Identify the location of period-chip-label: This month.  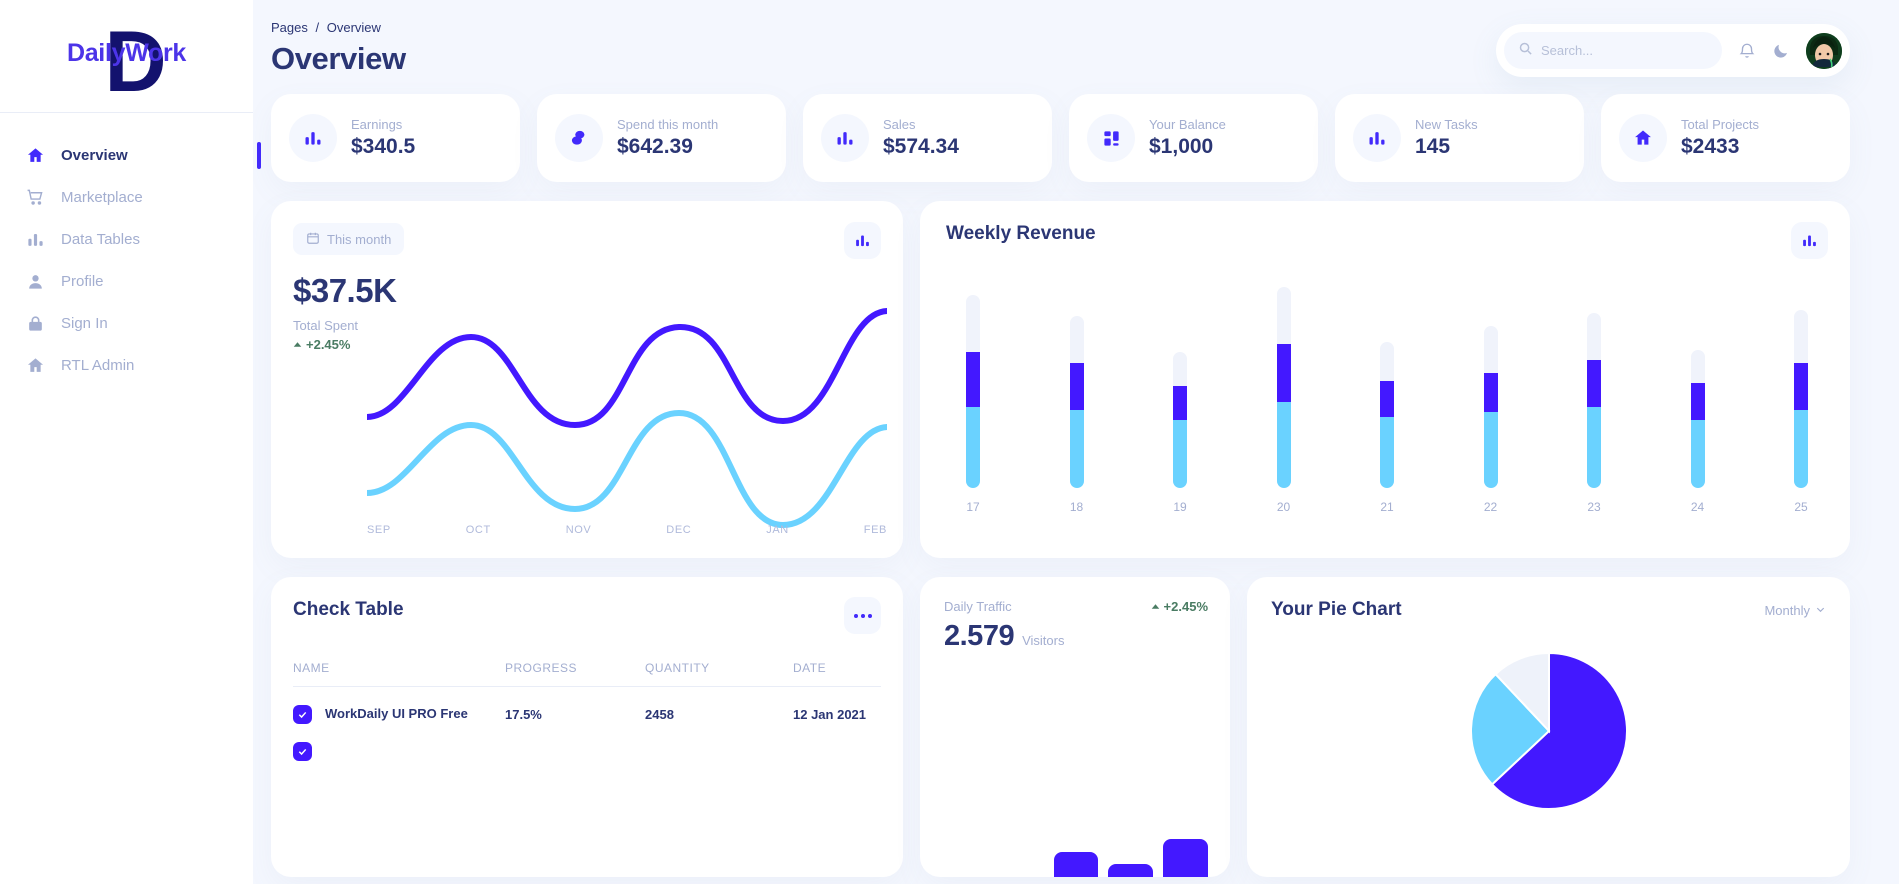
(359, 239).